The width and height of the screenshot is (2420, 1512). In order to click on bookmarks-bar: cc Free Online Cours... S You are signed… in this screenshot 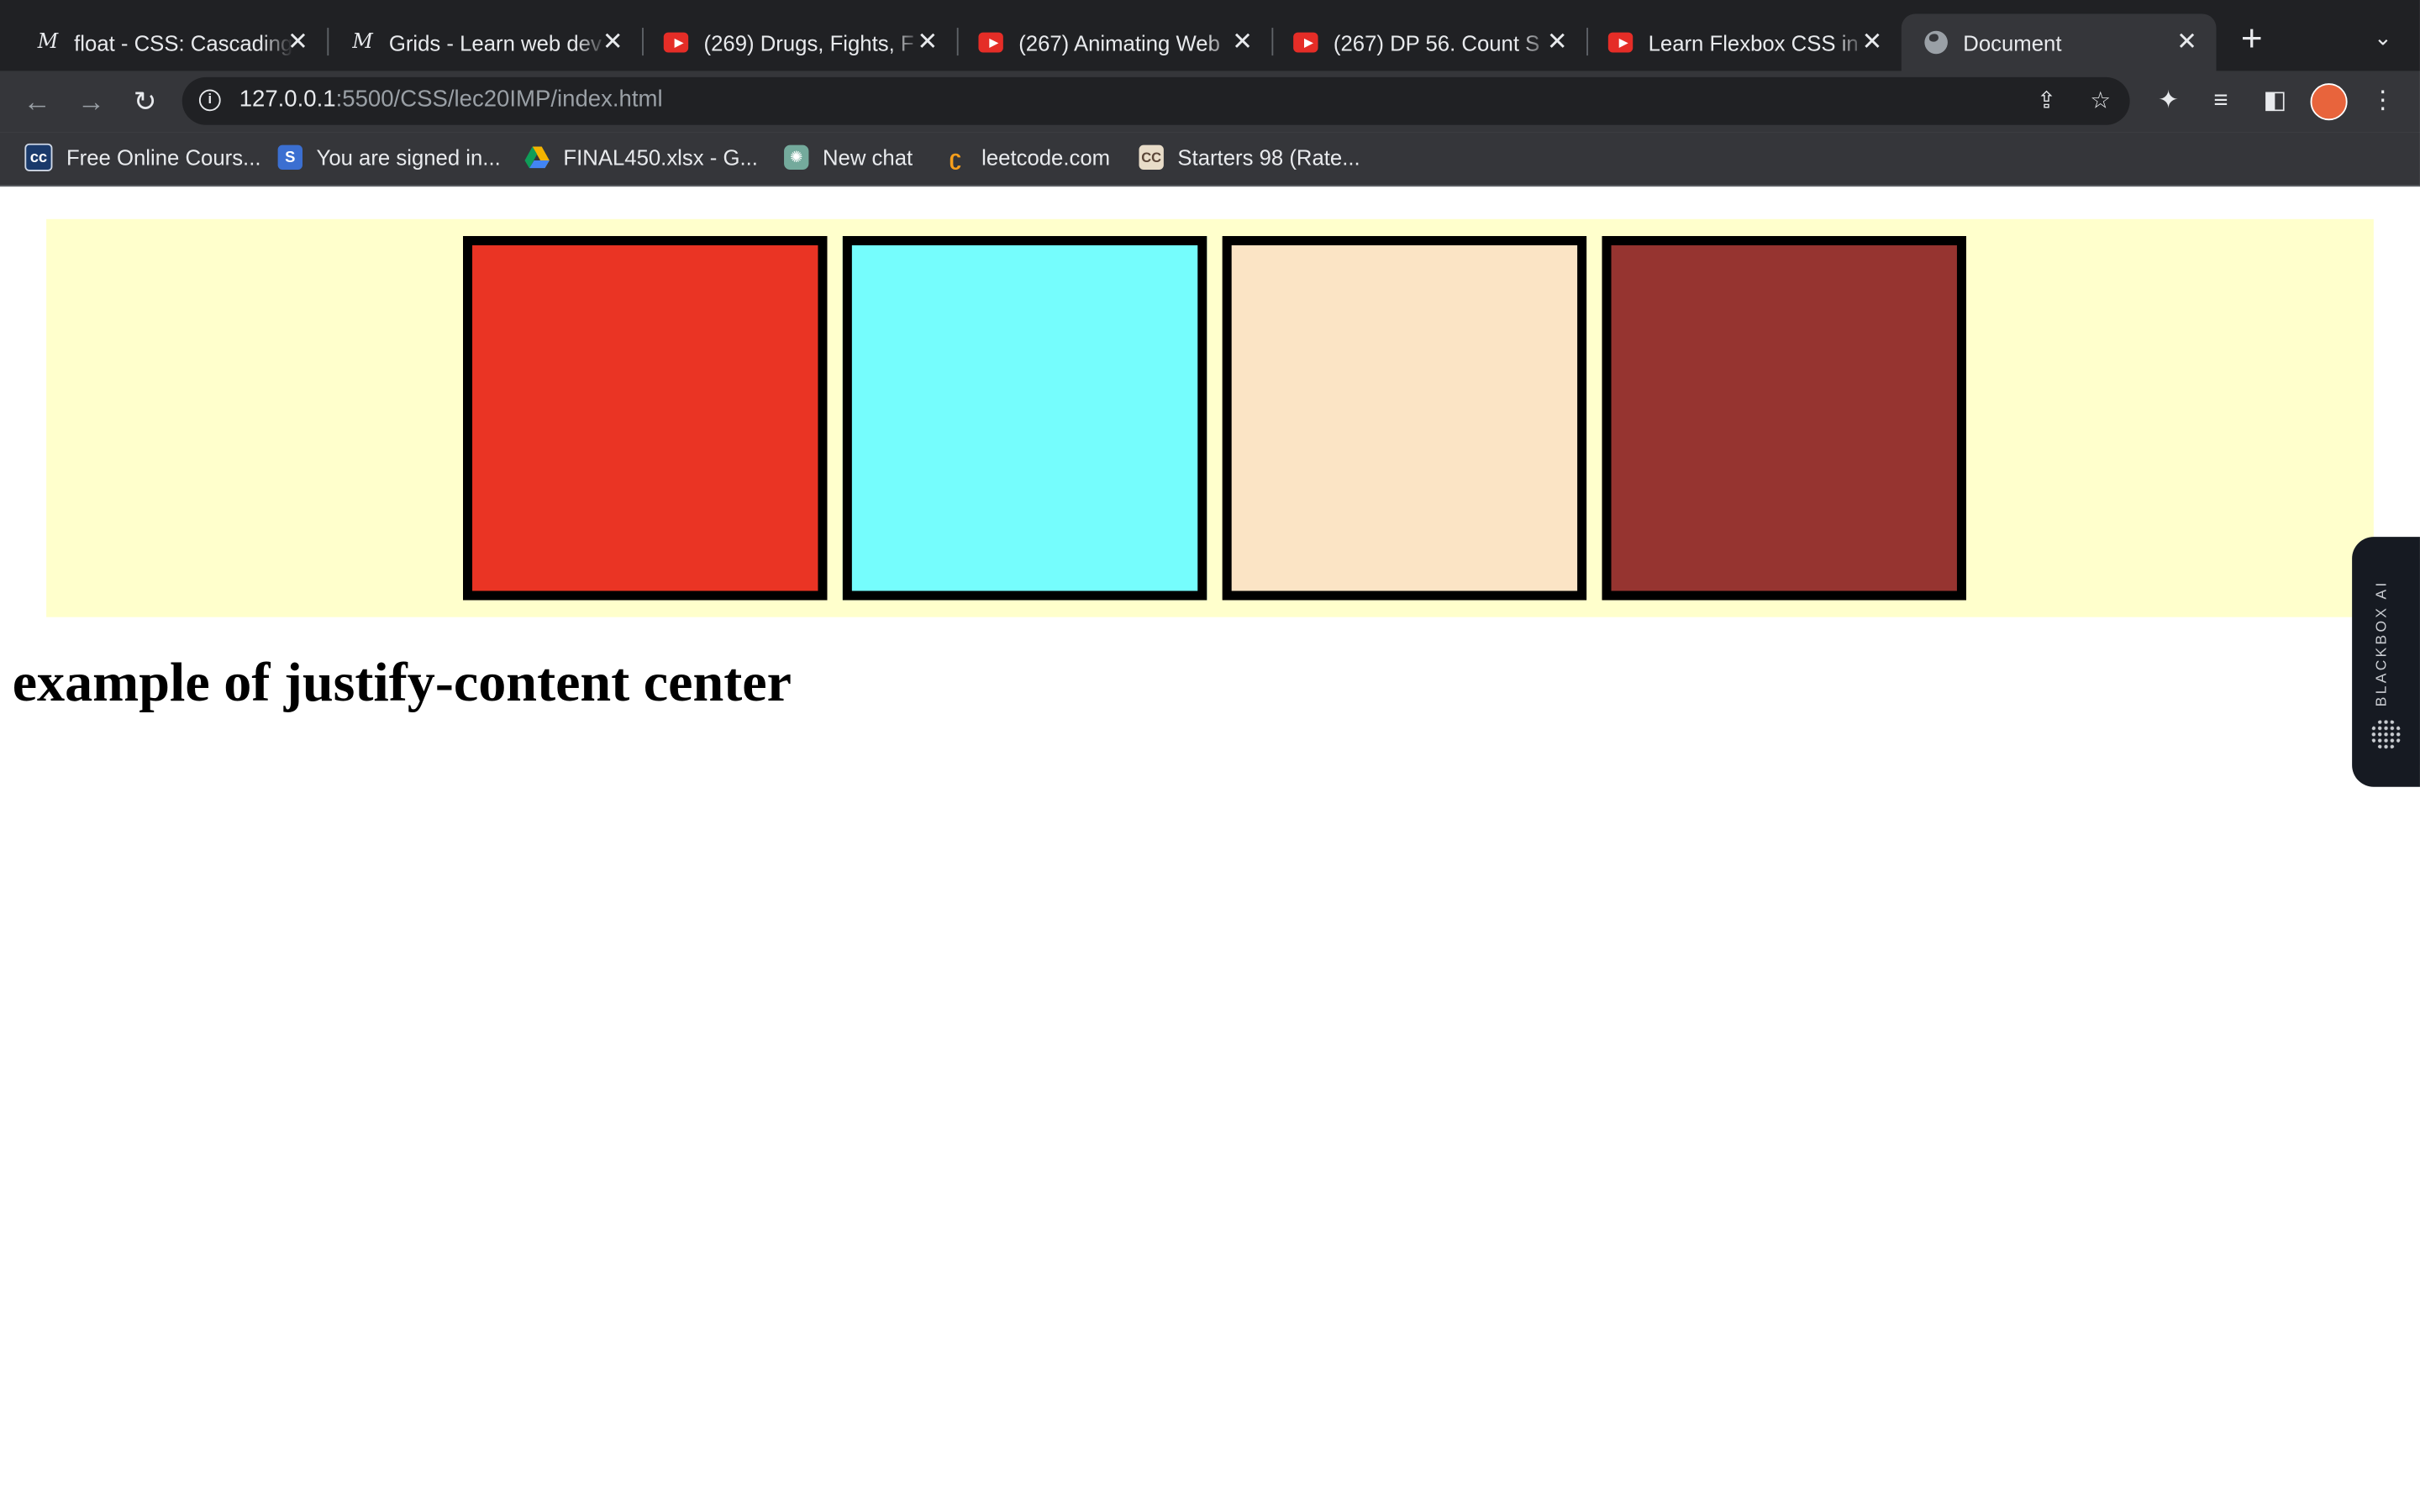, I will do `click(1210, 159)`.